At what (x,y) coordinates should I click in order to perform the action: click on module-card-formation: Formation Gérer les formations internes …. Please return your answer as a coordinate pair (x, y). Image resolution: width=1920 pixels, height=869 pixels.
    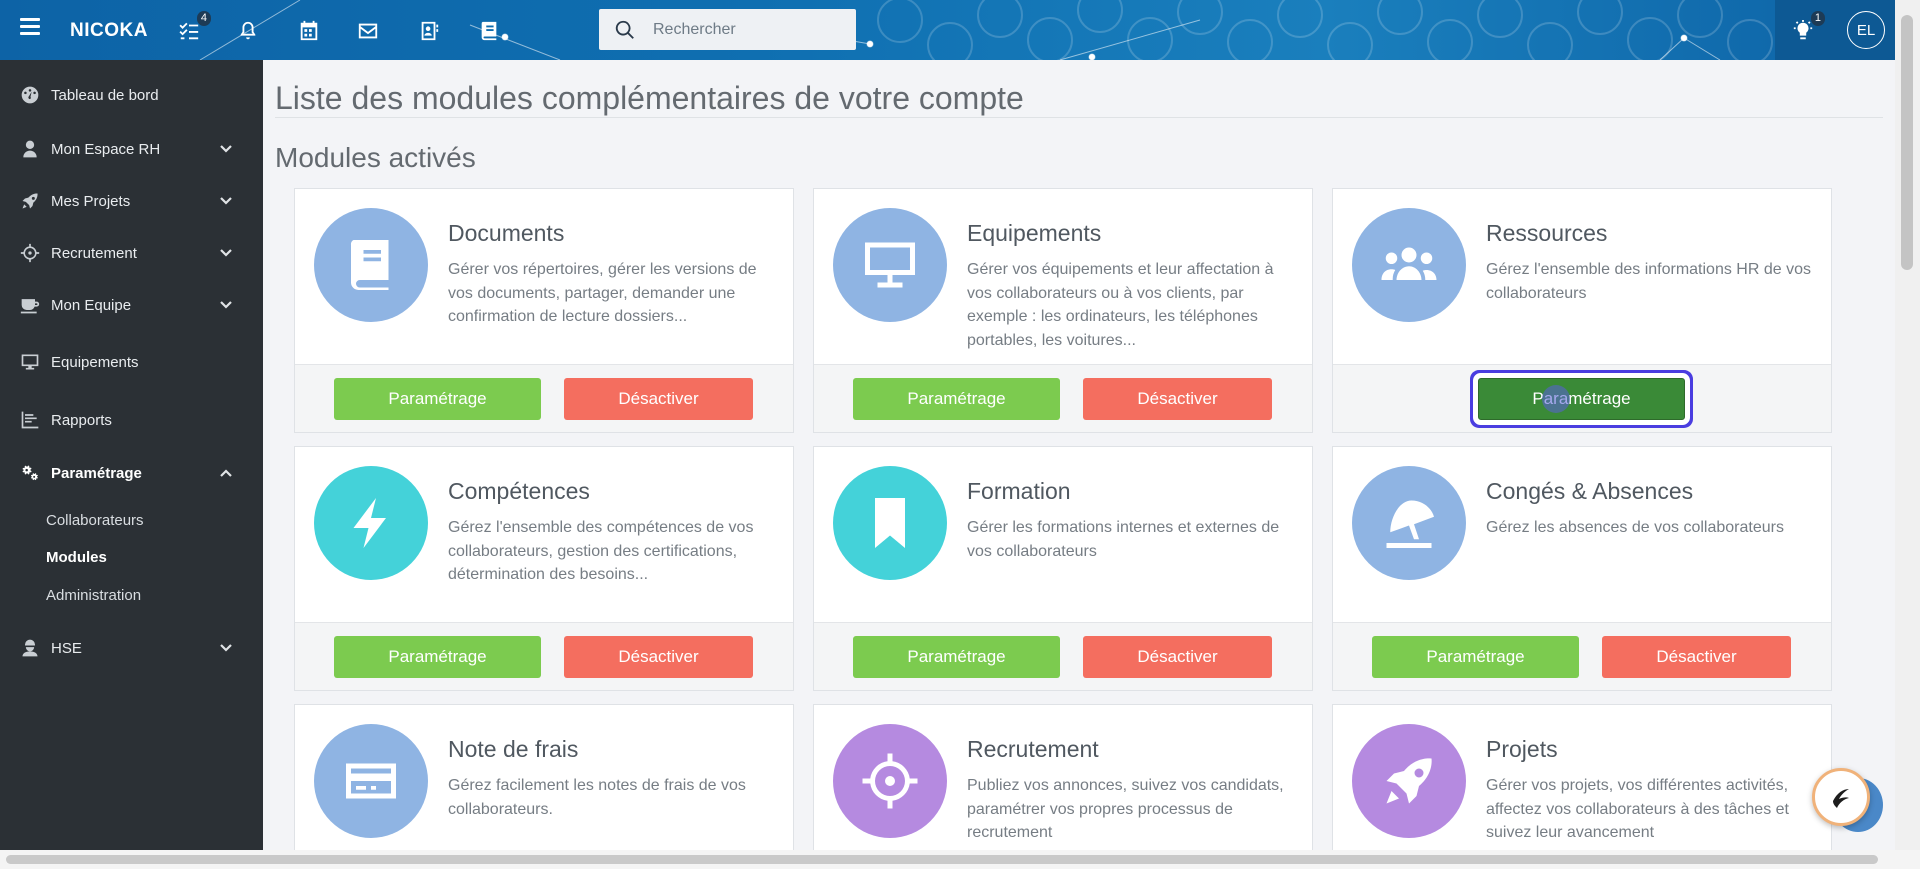
    Looking at the image, I should click on (1063, 568).